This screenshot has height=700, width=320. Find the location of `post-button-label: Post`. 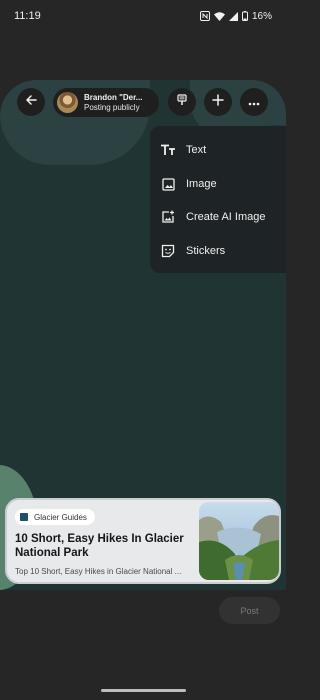

post-button-label: Post is located at coordinates (249, 610).